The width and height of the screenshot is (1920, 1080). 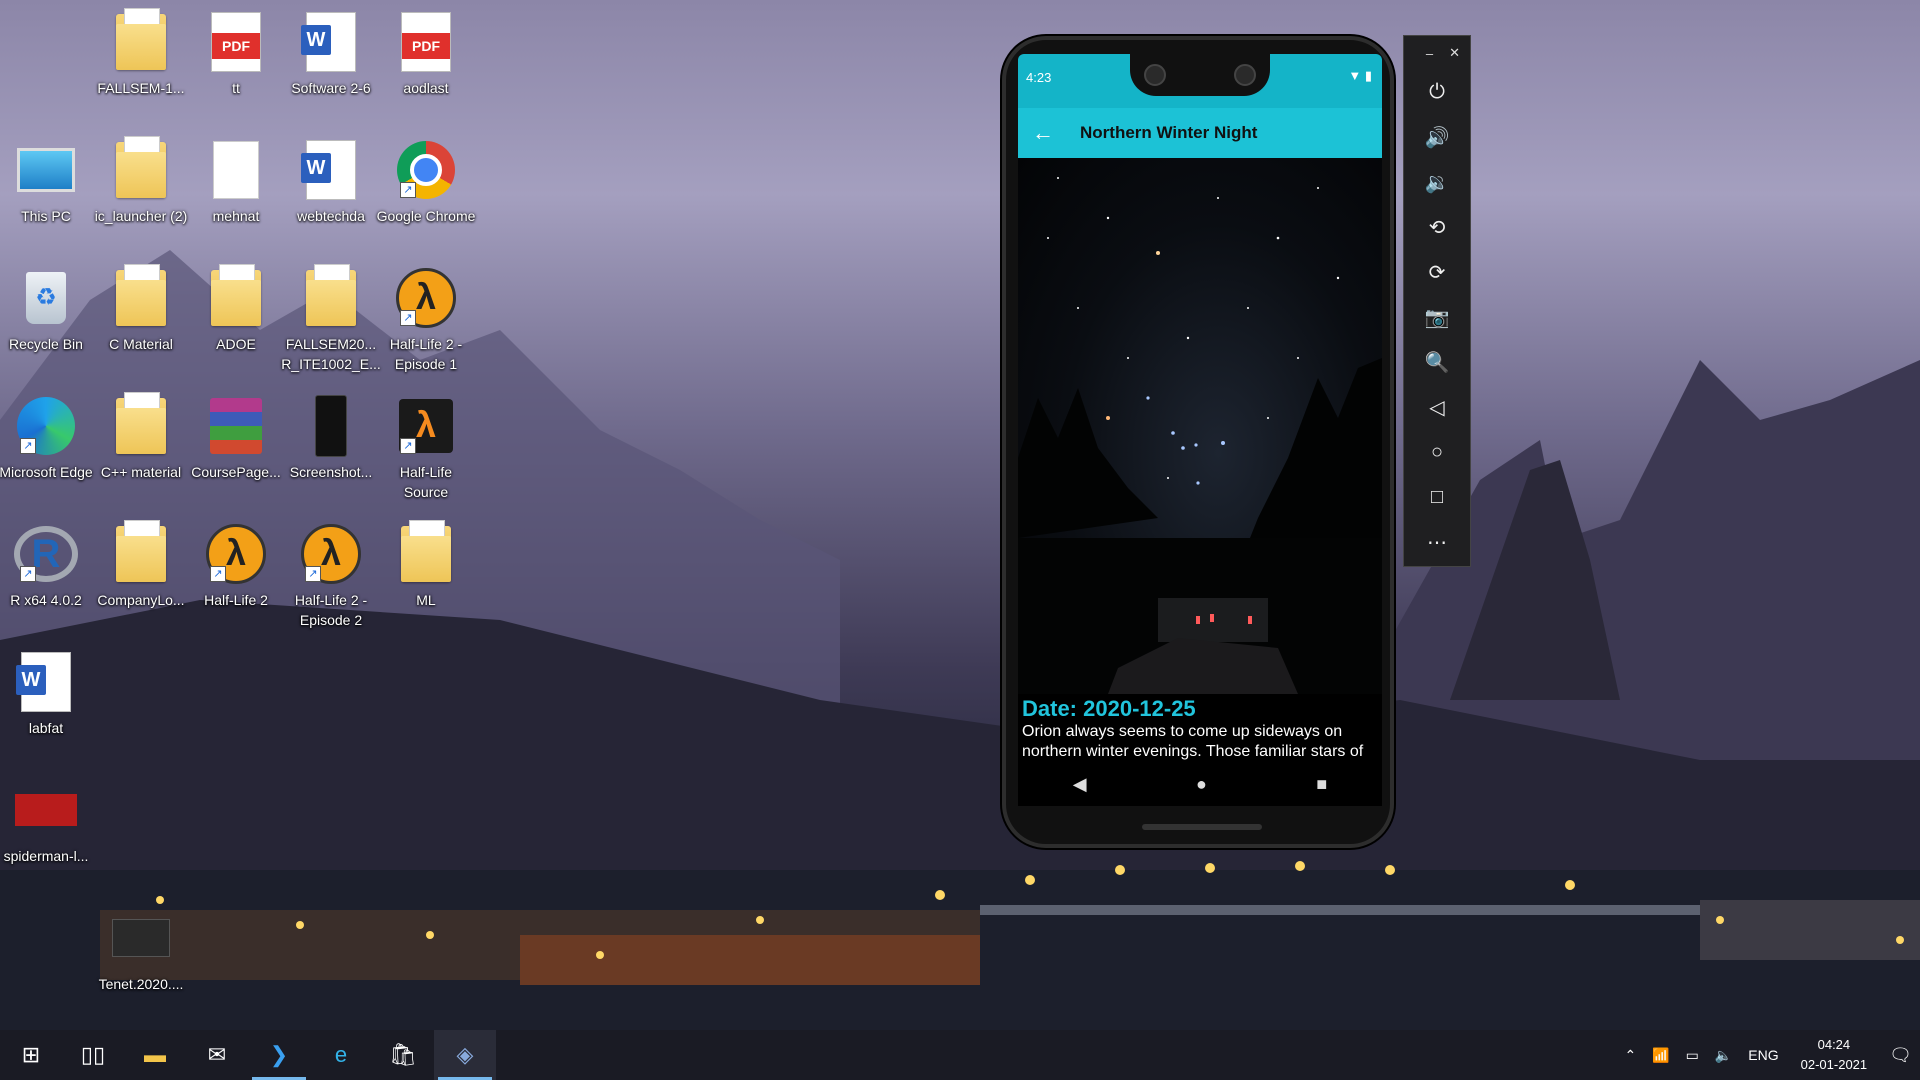 I want to click on desktop-icon-folder: ic_launcher (2), so click(x=141, y=181).